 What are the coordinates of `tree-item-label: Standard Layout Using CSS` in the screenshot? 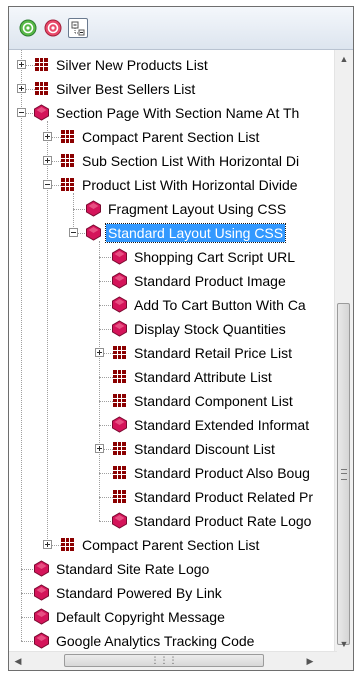 It's located at (195, 233).